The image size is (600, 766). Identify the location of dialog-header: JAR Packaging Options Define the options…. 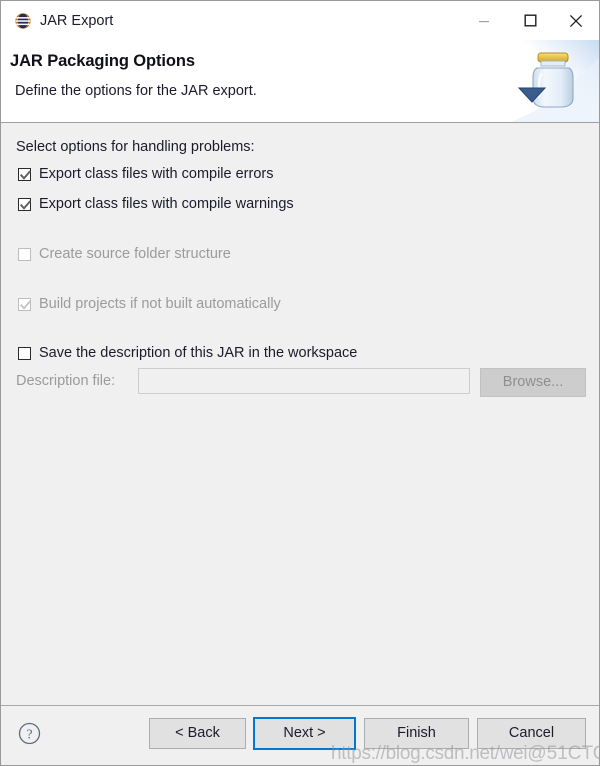
(300, 81).